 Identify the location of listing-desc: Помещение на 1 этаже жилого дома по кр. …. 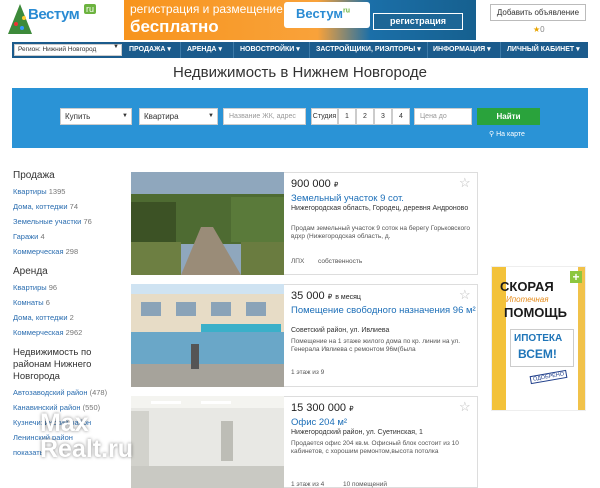
(376, 345).